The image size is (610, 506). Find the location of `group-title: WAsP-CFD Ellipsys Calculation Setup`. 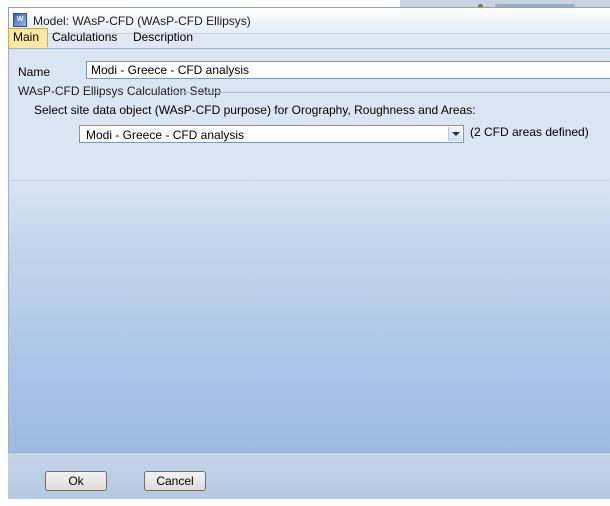

group-title: WAsP-CFD Ellipsys Calculation Setup is located at coordinates (119, 91).